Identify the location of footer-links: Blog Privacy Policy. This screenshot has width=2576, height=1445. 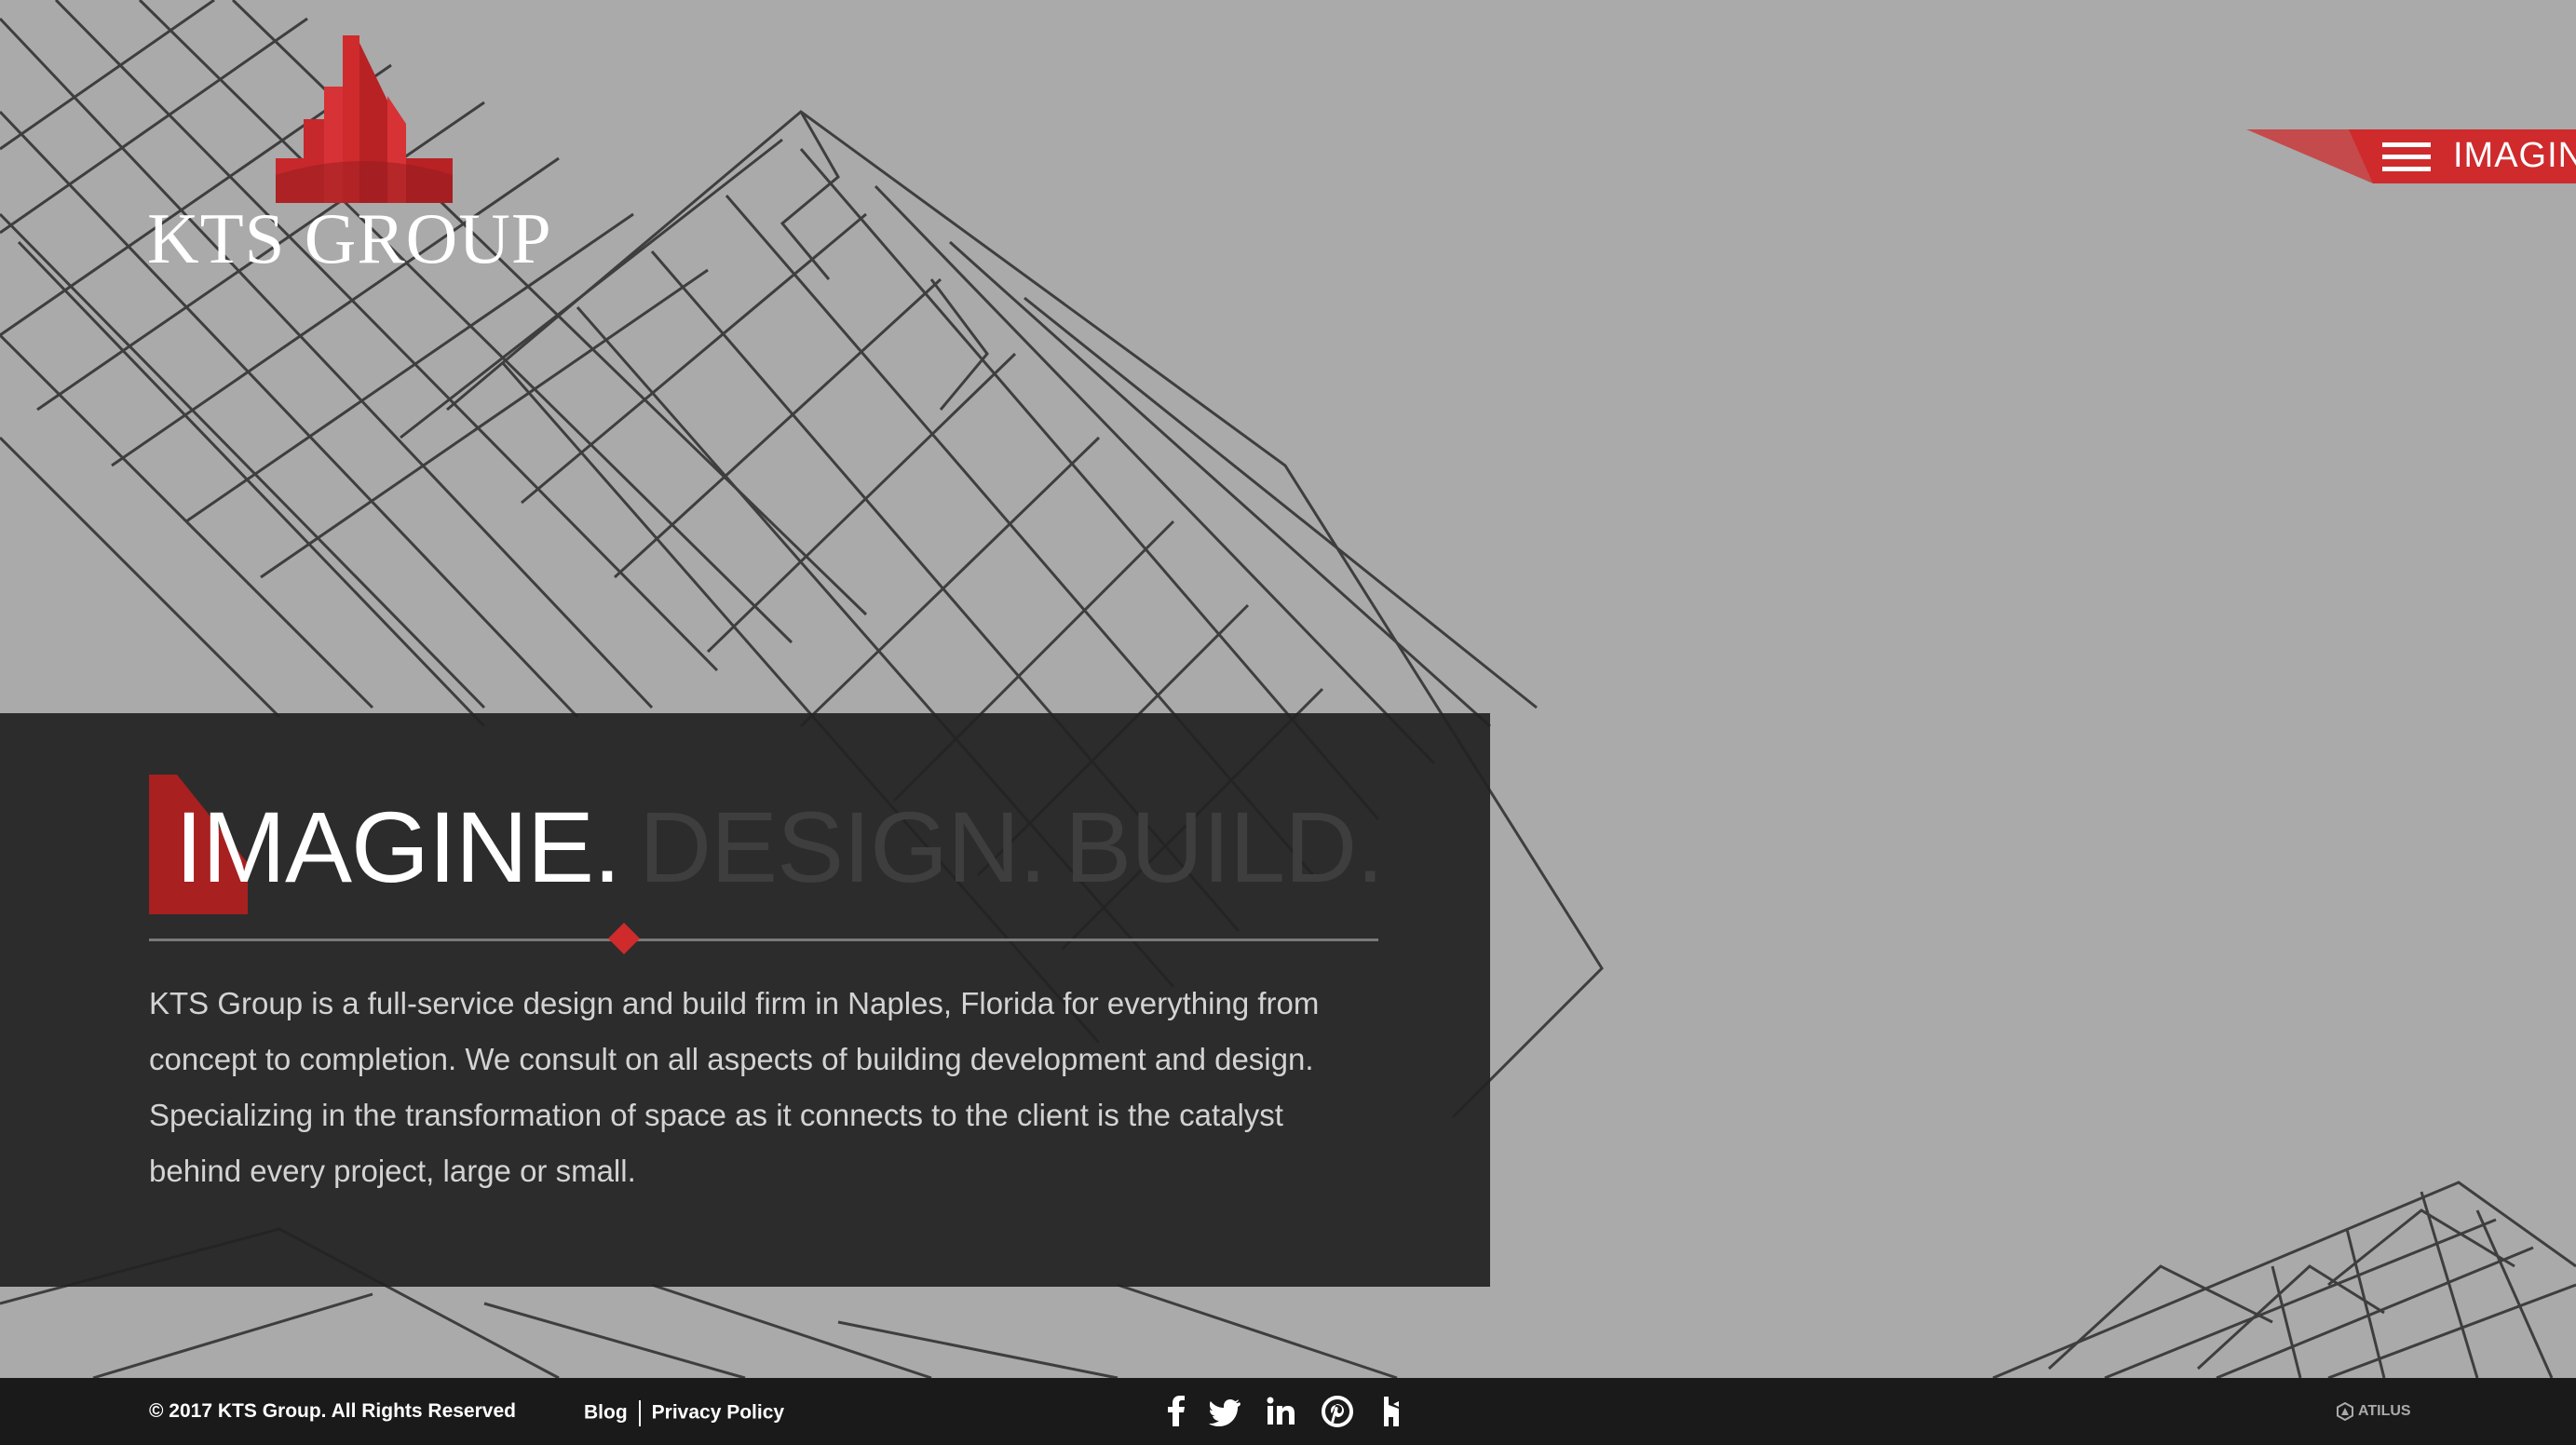
(684, 1413).